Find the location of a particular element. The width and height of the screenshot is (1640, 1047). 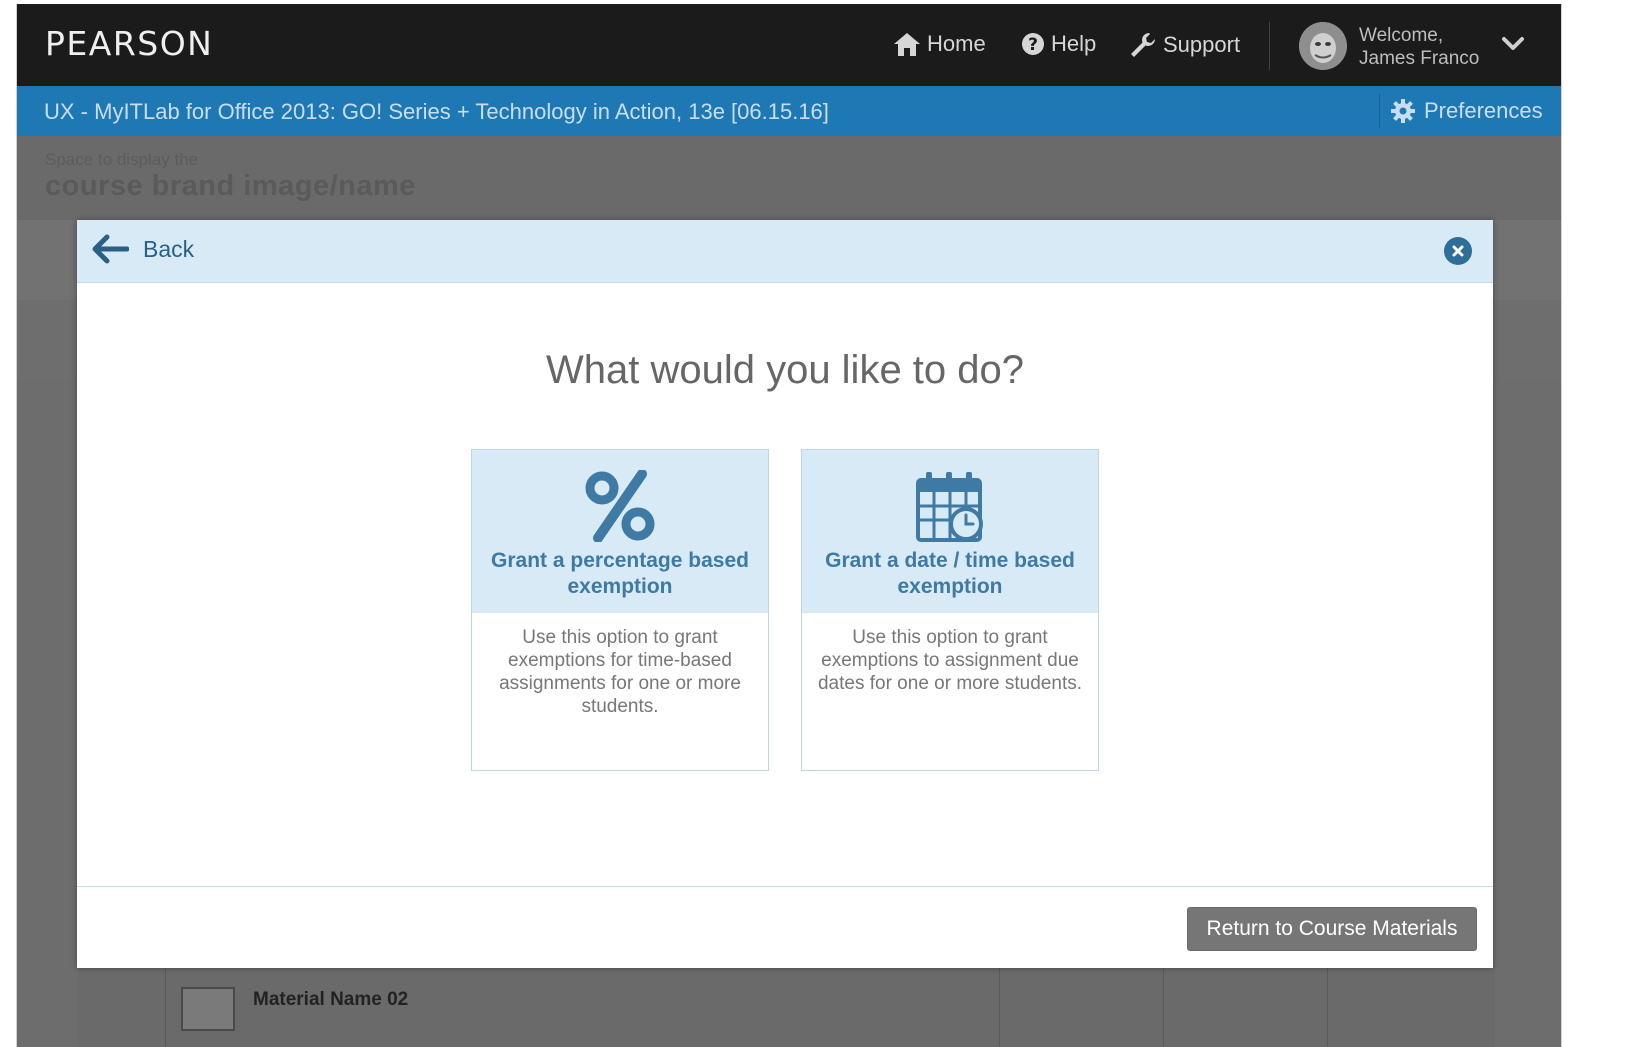

back-button: Back is located at coordinates (142, 249).